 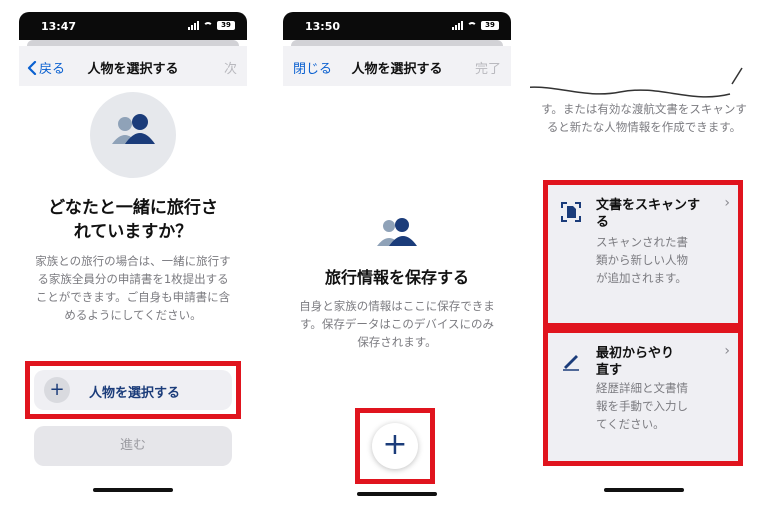 What do you see at coordinates (571, 212) in the screenshot?
I see `document-scan-icon` at bounding box center [571, 212].